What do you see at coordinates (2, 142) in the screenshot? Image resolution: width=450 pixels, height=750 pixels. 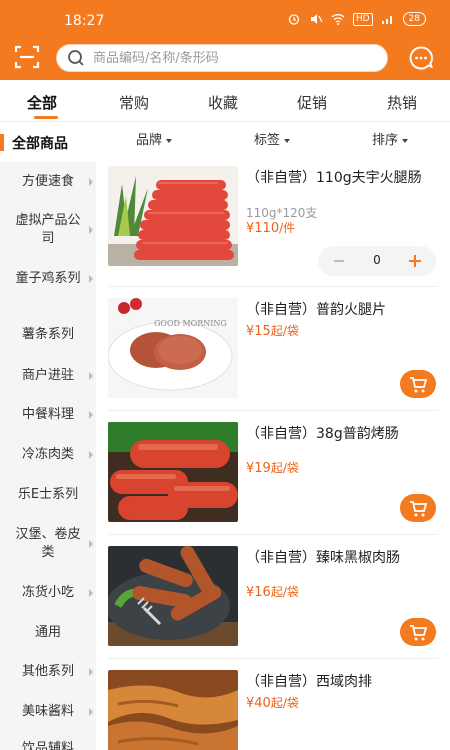 I see `sidebar-active-indicator` at bounding box center [2, 142].